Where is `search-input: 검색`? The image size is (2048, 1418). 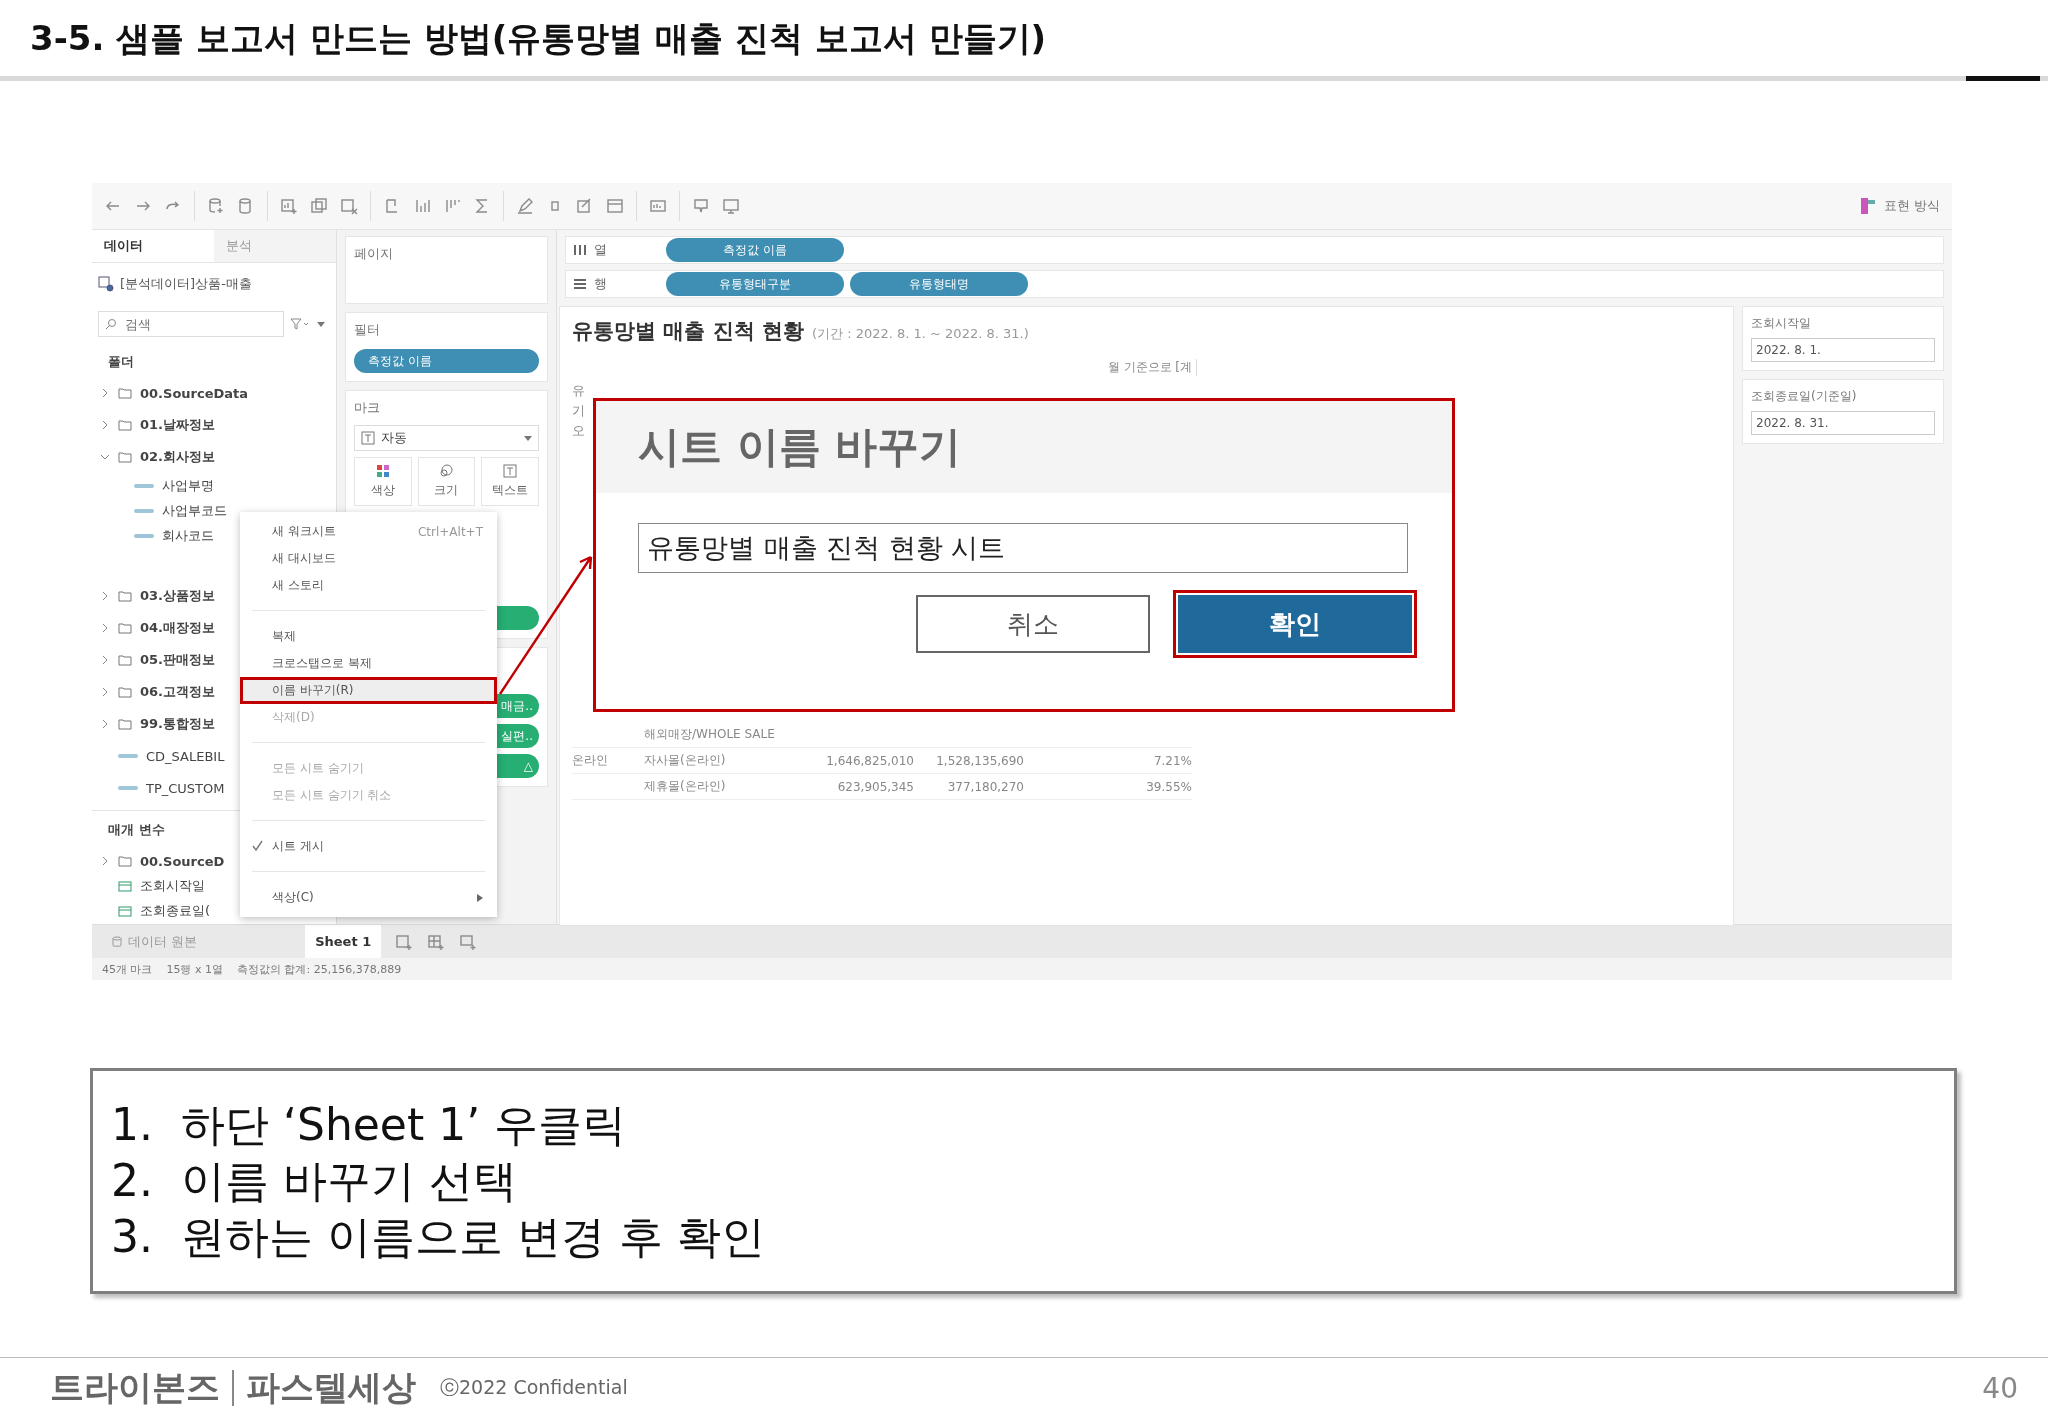
search-input: 검색 is located at coordinates (165, 324).